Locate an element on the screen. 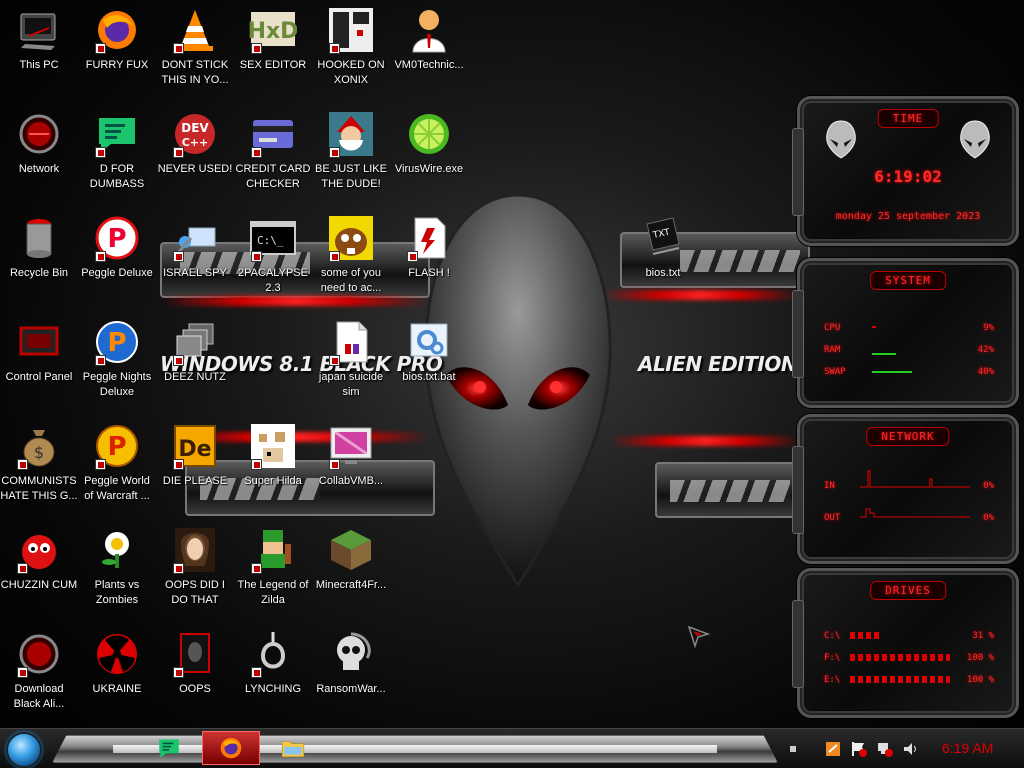  icon-label: Plants vs Zombies is located at coordinates (117, 592).